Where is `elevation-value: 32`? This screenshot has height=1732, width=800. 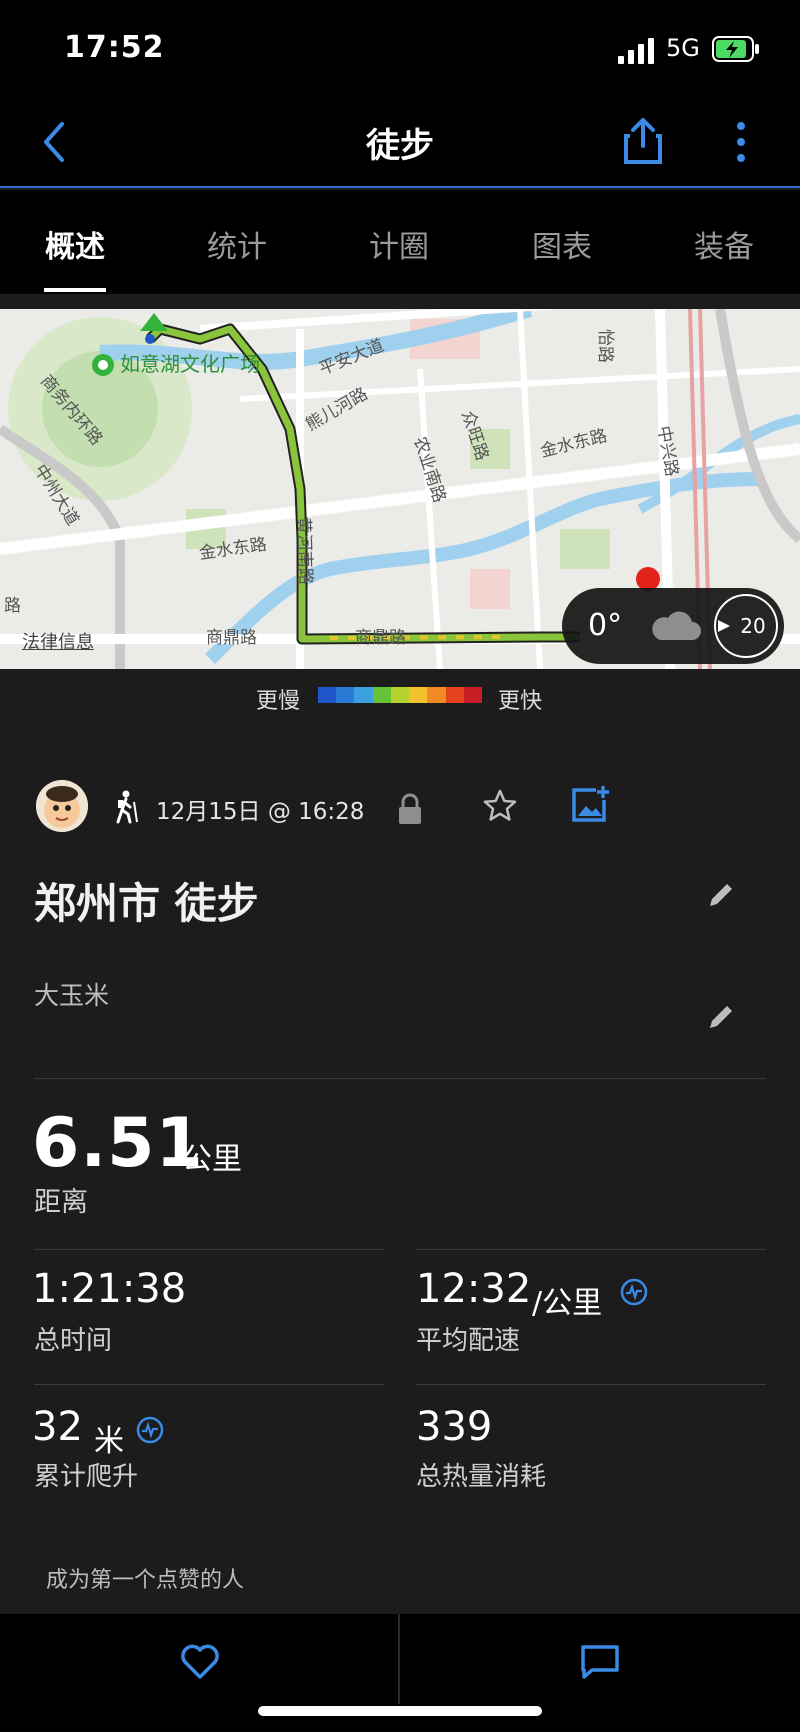 elevation-value: 32 is located at coordinates (57, 1427).